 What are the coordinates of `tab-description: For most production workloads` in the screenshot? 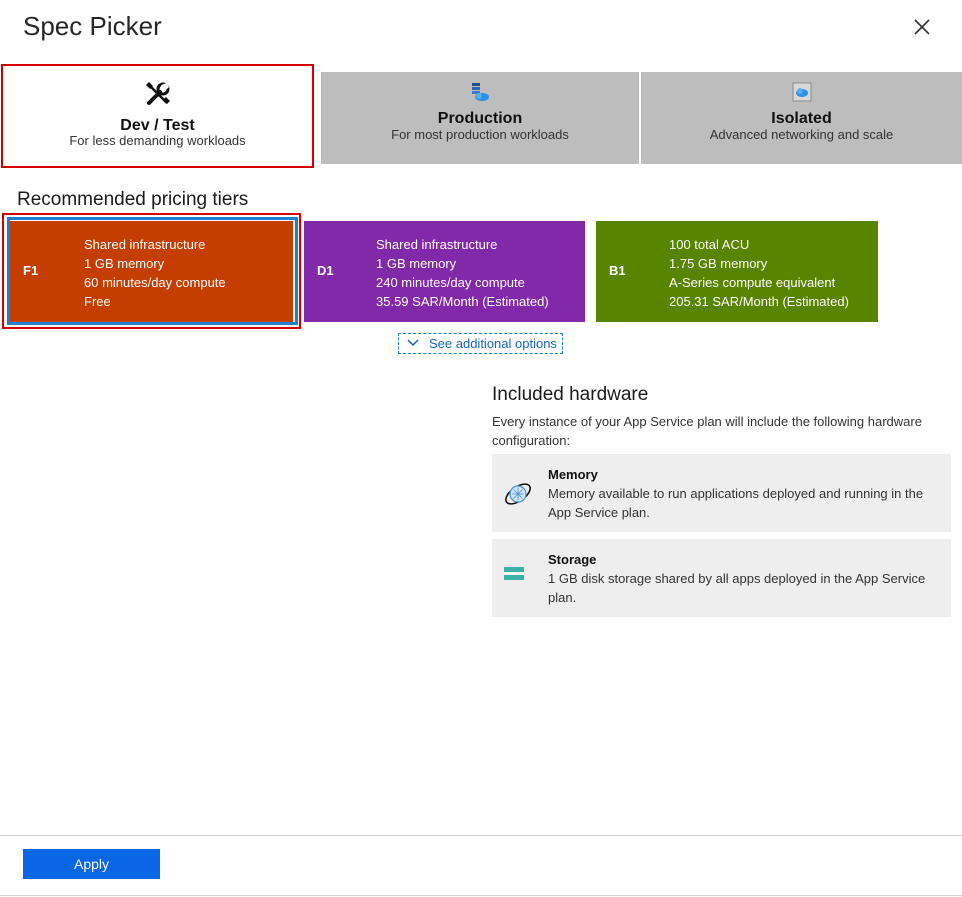 It's located at (480, 134).